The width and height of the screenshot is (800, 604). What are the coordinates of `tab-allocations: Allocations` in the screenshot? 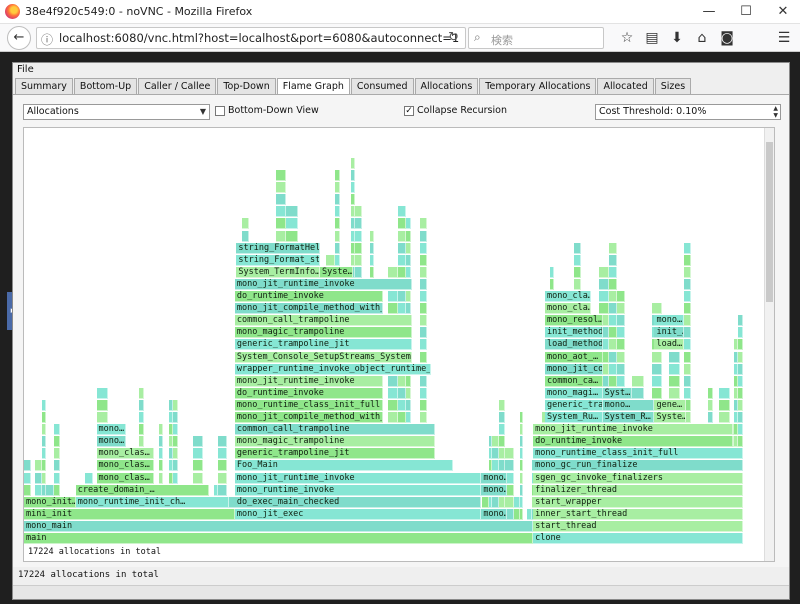 It's located at (446, 86).